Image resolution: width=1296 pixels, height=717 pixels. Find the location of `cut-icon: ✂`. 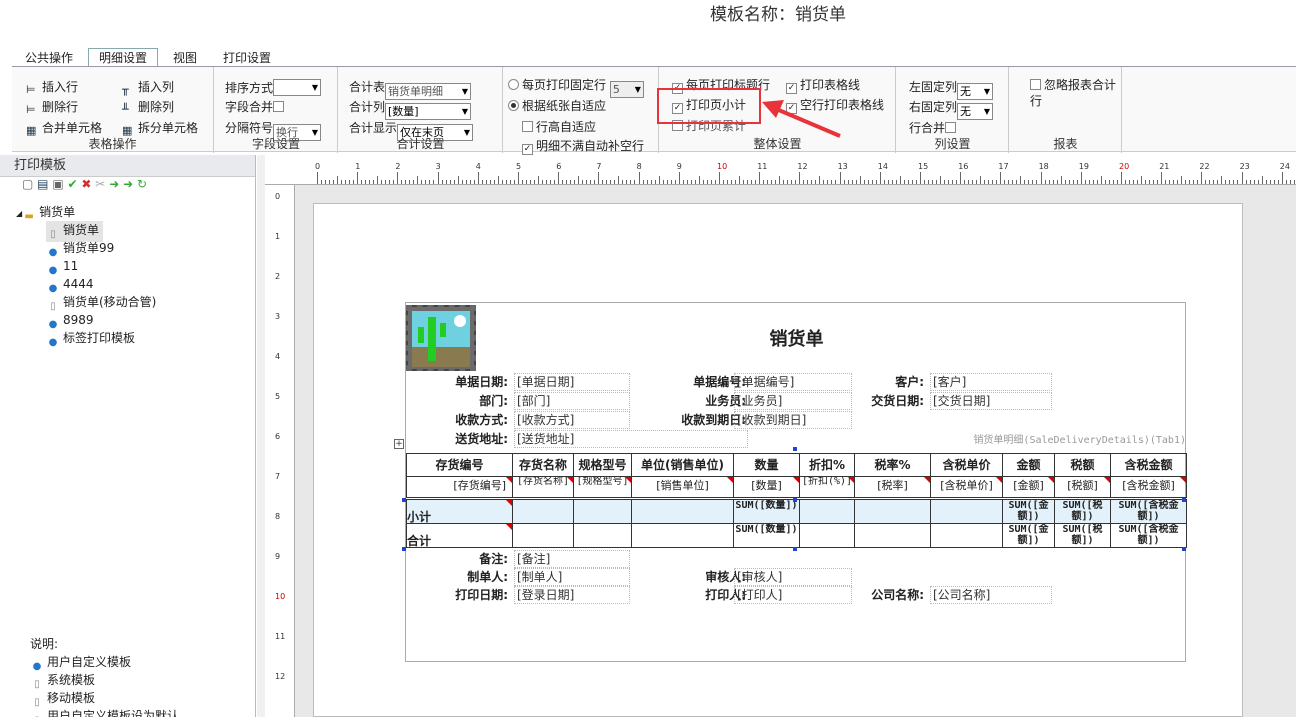

cut-icon: ✂ is located at coordinates (100, 184).